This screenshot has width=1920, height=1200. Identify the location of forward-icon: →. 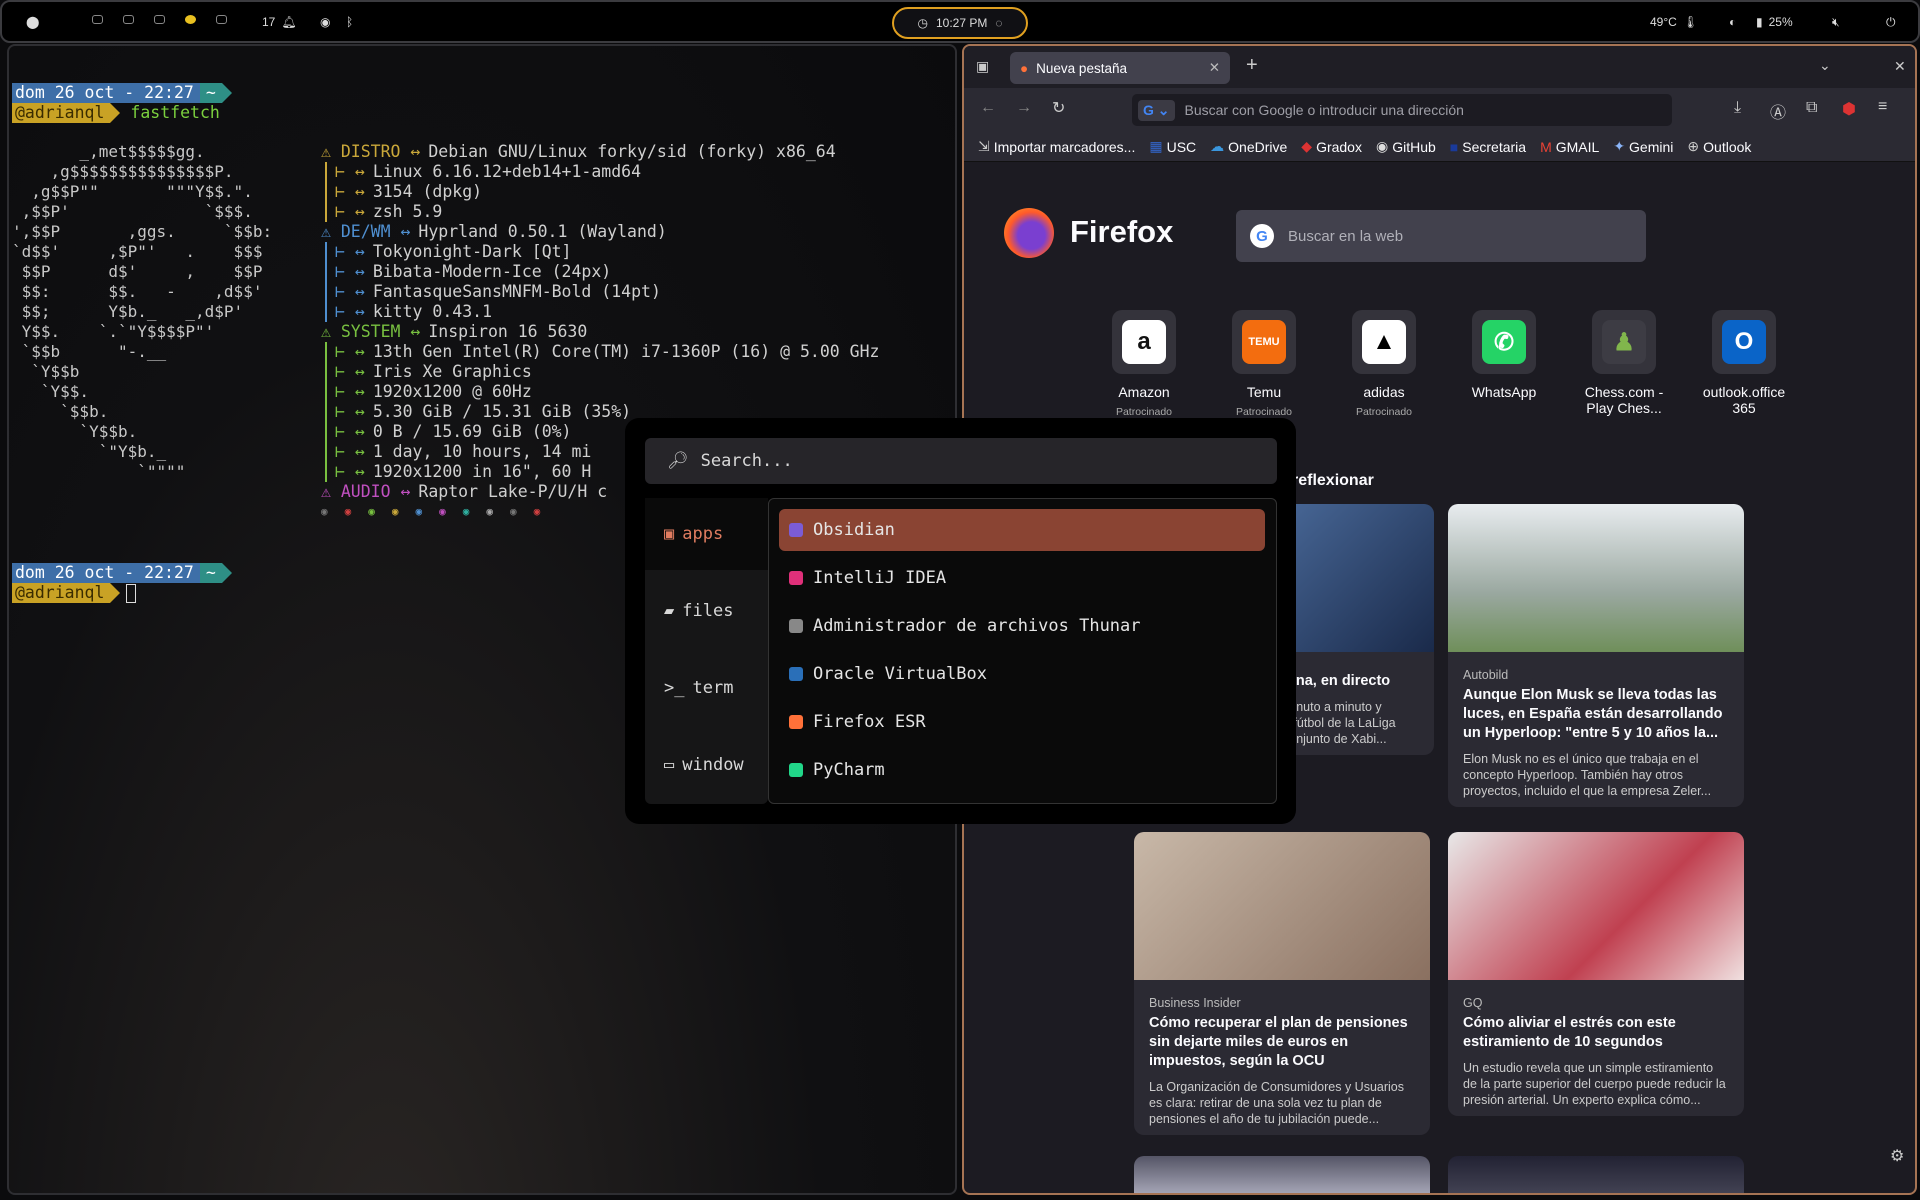
(1024, 108).